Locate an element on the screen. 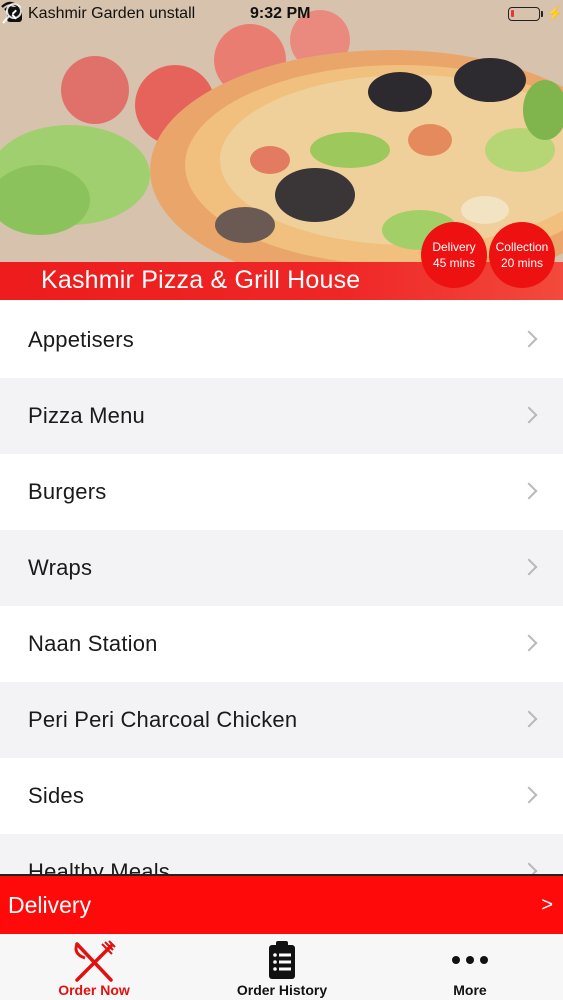 The image size is (563, 1000). tab-order-history: Order History is located at coordinates (282, 967).